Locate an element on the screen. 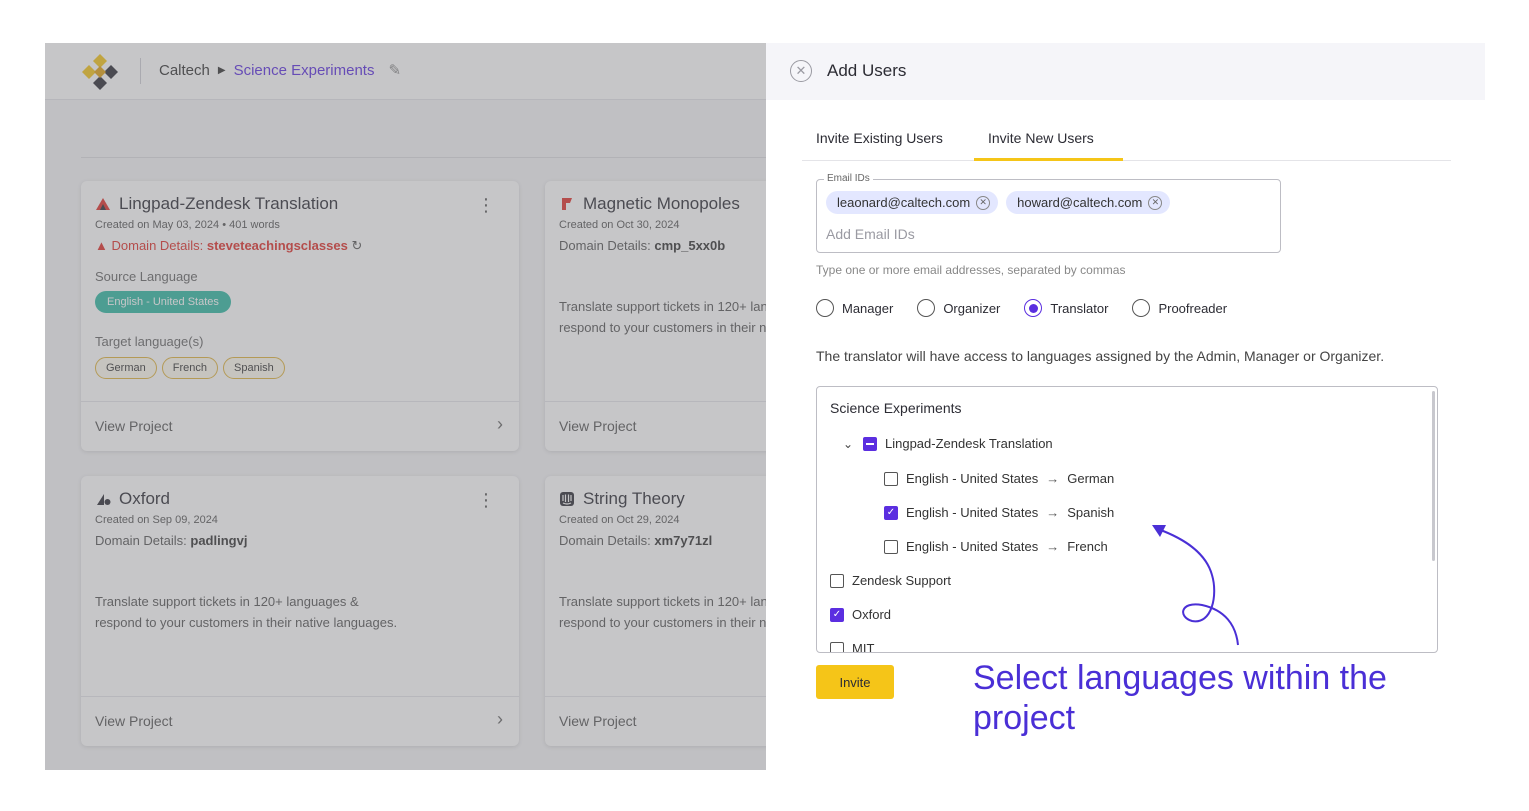 The width and height of the screenshot is (1529, 811). email-chip: leaonard@caltech.com ✕ is located at coordinates (912, 202).